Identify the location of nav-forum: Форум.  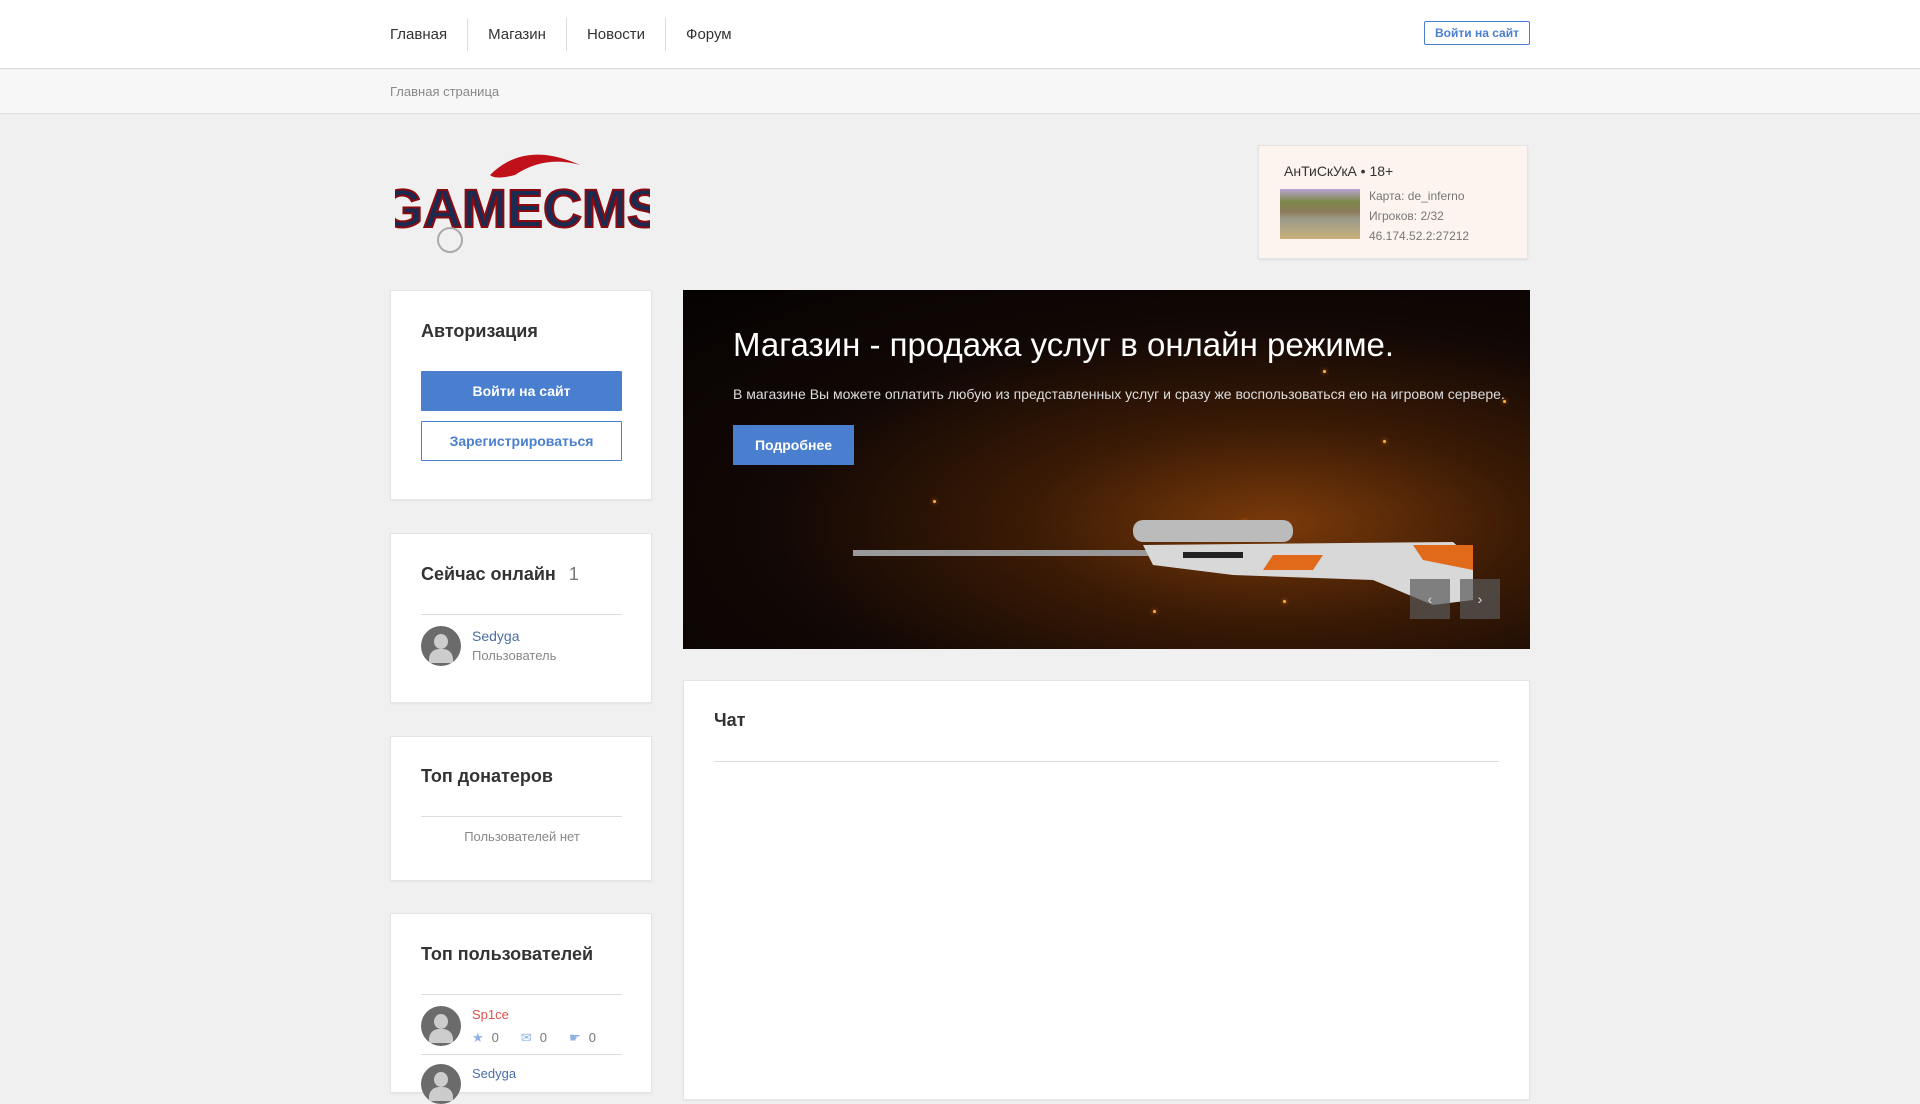
(708, 34).